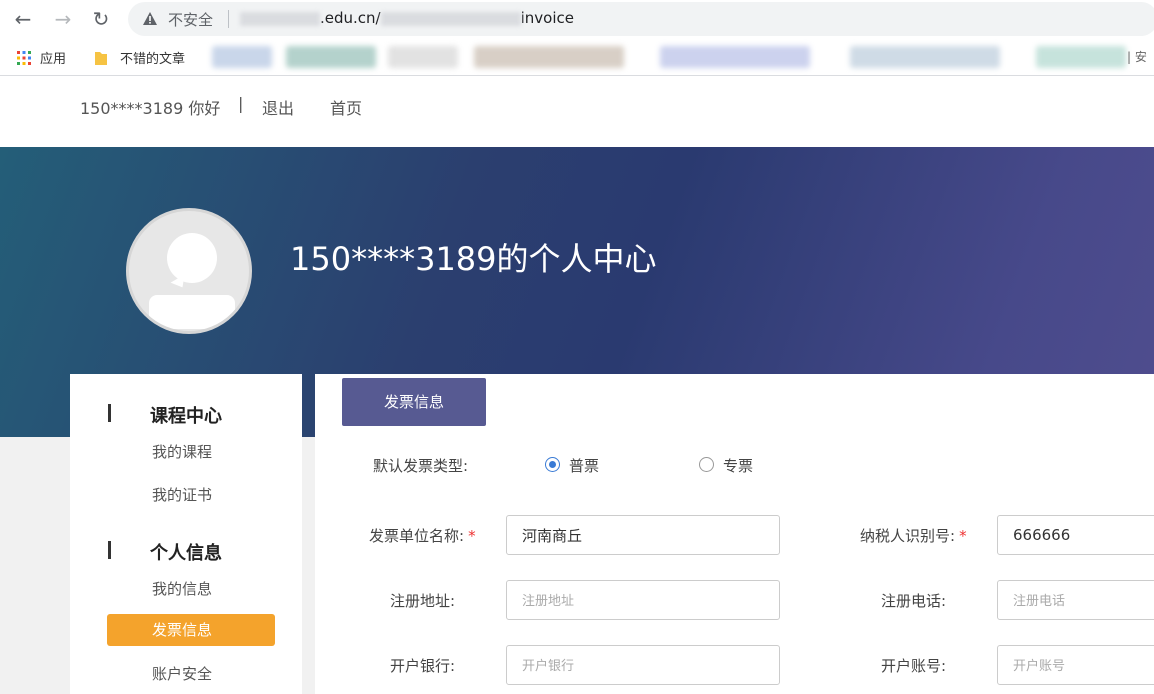 This screenshot has height=694, width=1154. I want to click on logout-link: 退出, so click(278, 107).